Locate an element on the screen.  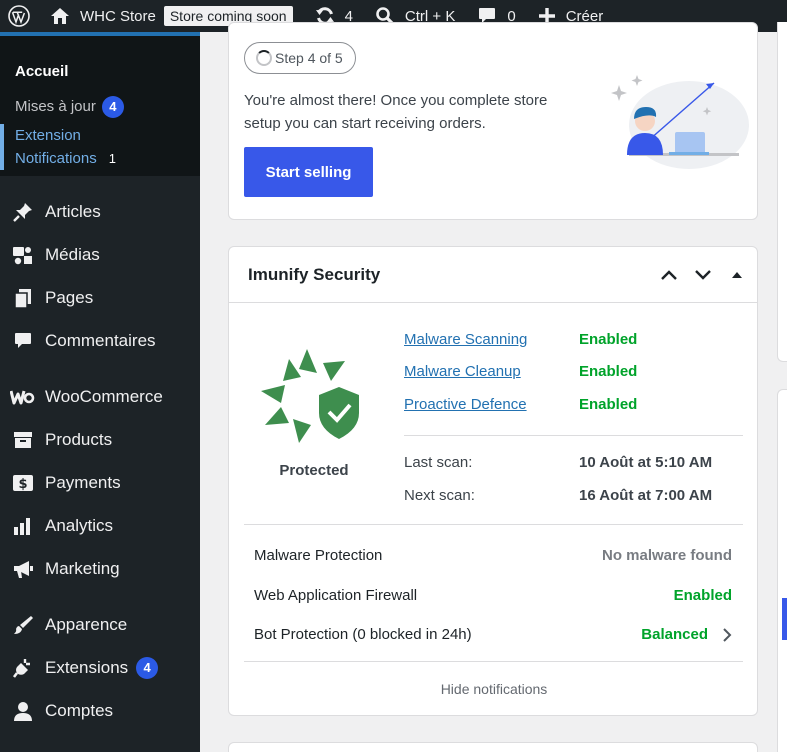
protection-label: Malware Protection is located at coordinates (318, 555).